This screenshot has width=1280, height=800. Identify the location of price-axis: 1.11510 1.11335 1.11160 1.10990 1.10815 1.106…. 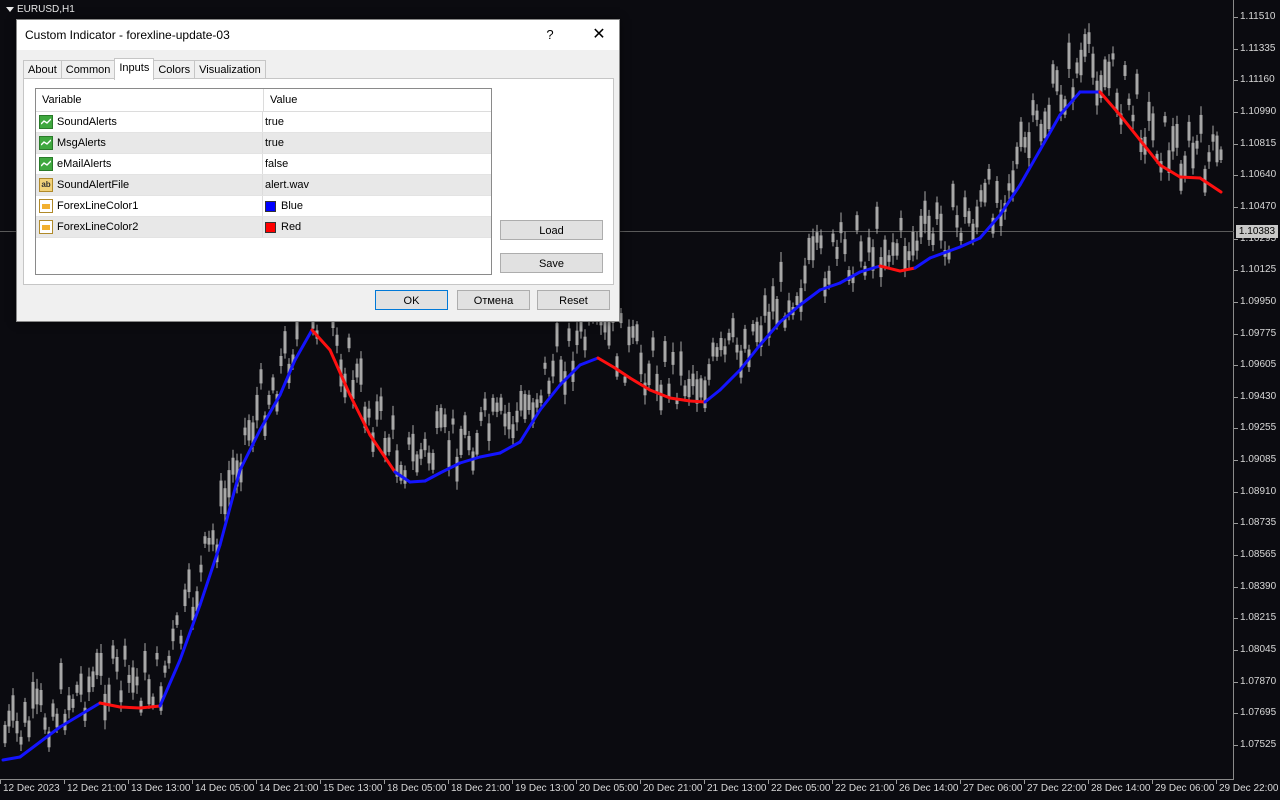
(1256, 390).